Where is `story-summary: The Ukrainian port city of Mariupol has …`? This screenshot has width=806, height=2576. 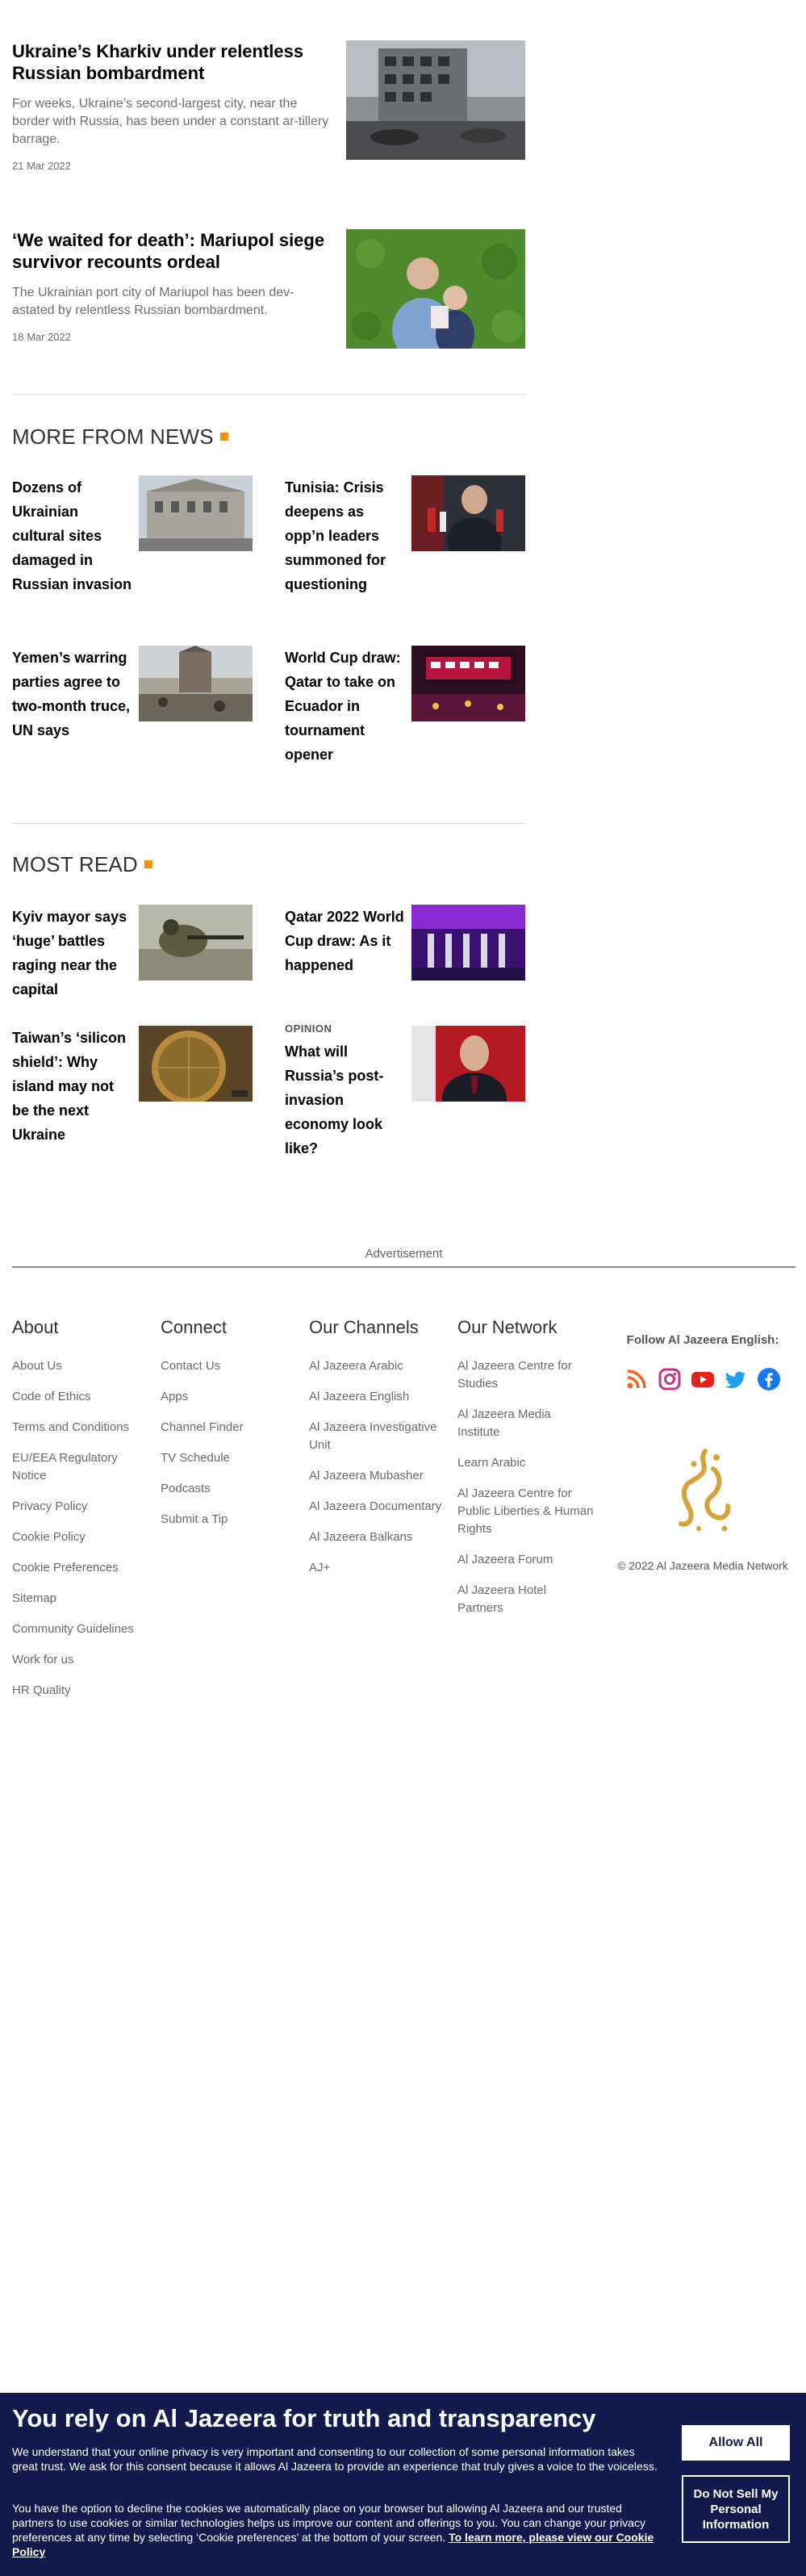 story-summary: The Ukrainian port city of Mariupol has … is located at coordinates (153, 301).